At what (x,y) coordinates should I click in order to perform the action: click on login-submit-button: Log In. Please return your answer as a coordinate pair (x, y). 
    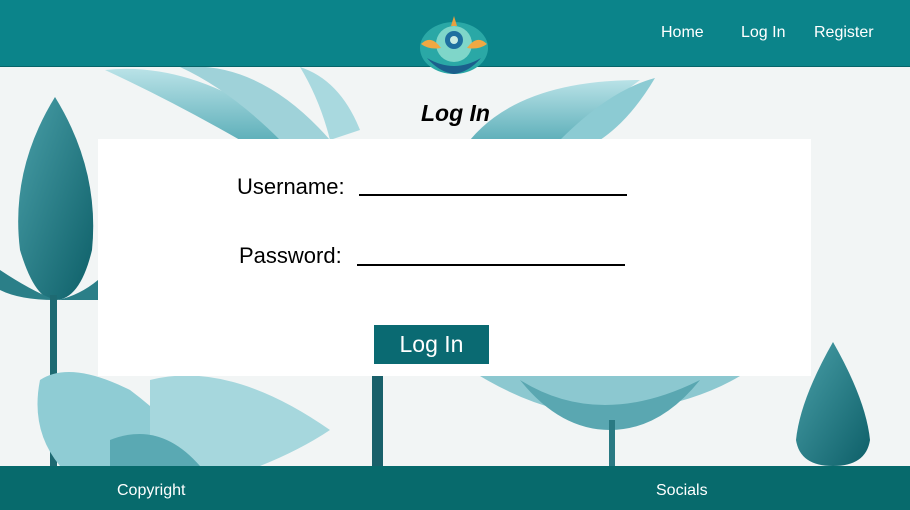
    Looking at the image, I should click on (431, 344).